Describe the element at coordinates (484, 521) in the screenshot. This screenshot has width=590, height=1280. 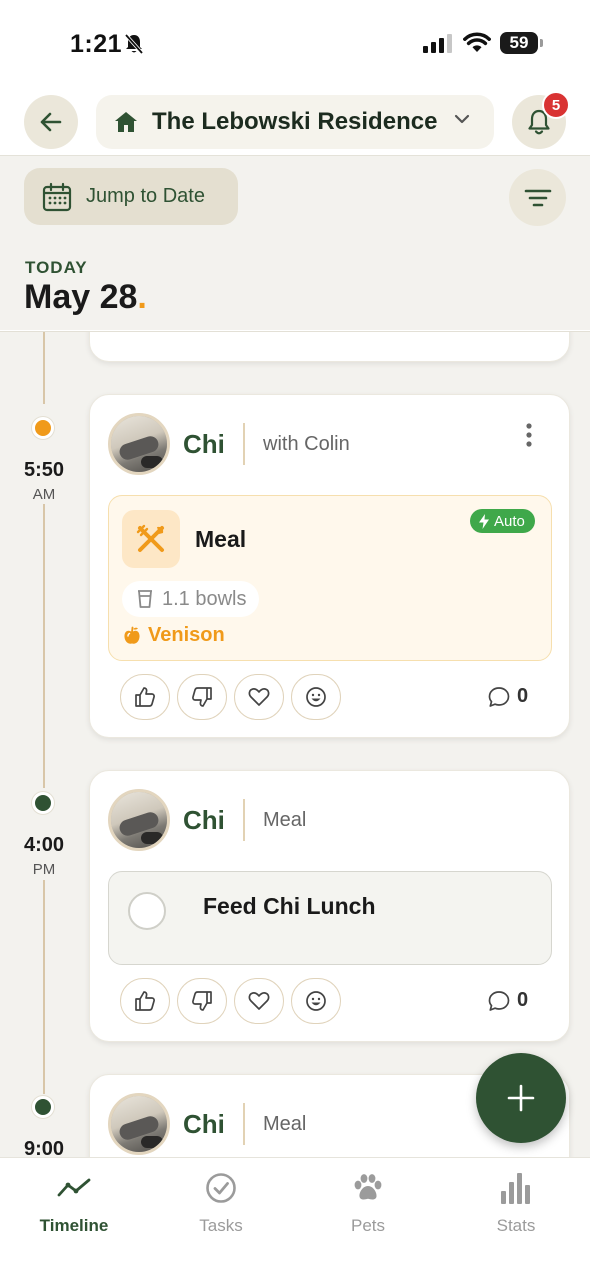
I see `lightning-icon` at that location.